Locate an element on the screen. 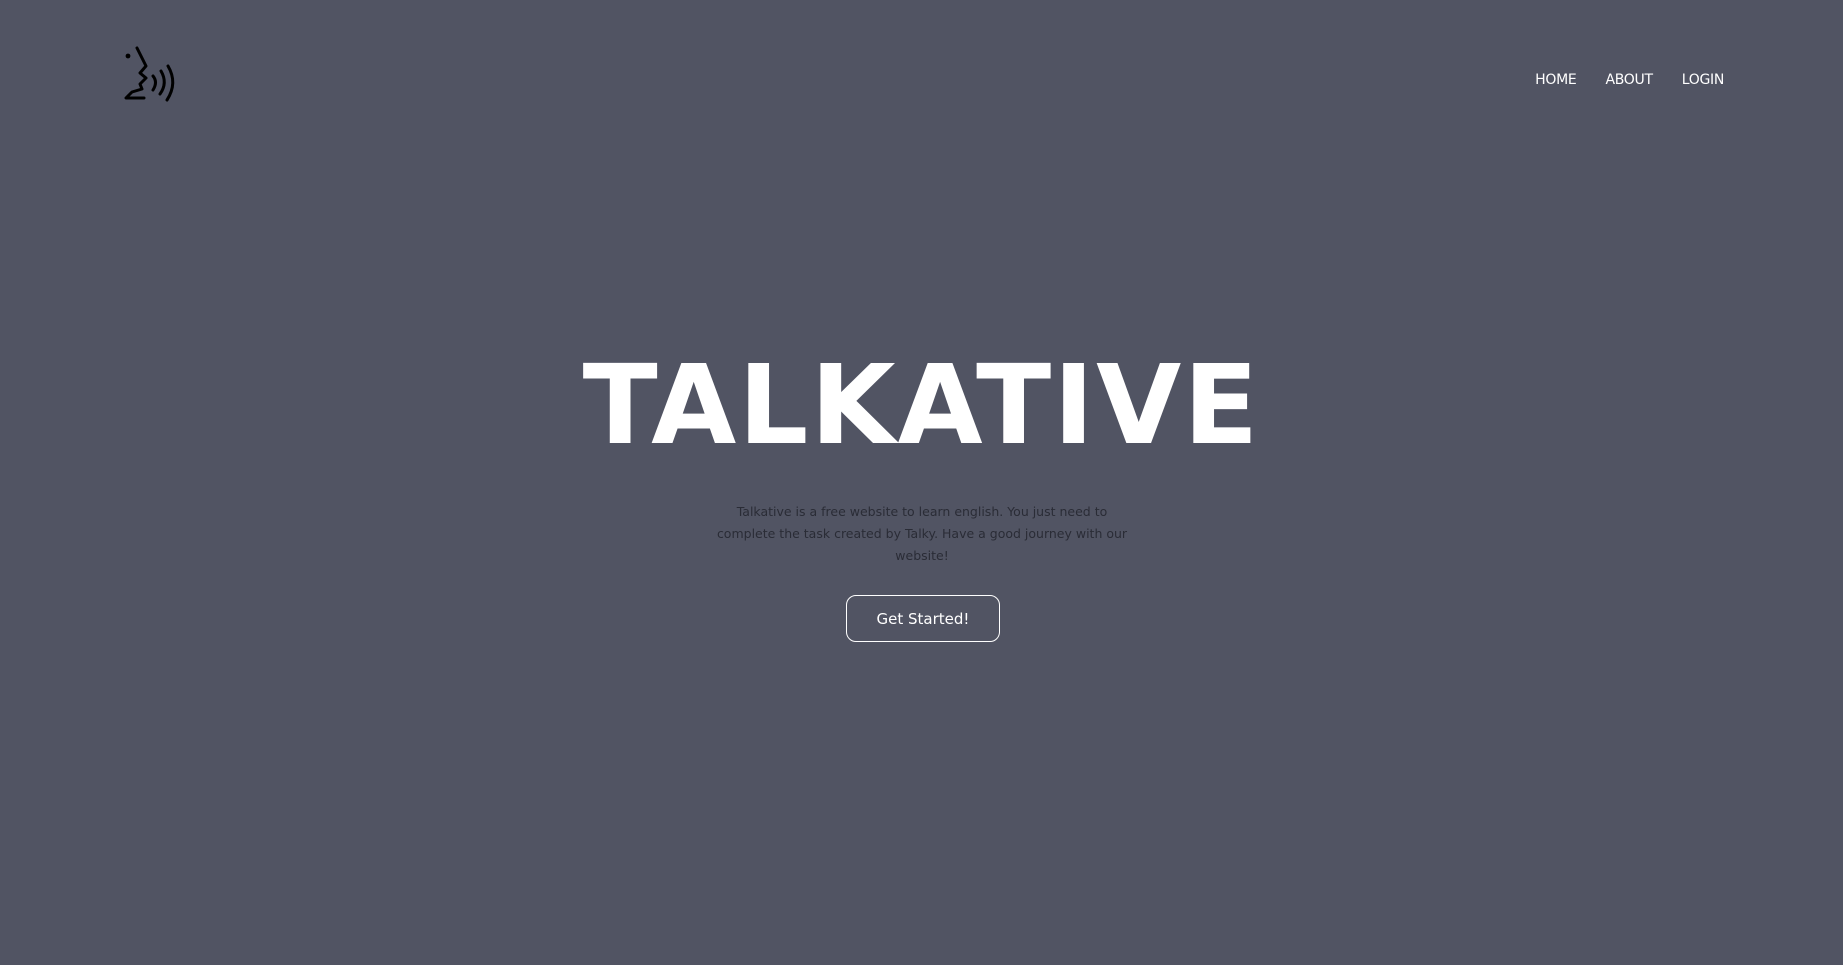  get-started-button: Get Started! is located at coordinates (923, 618).